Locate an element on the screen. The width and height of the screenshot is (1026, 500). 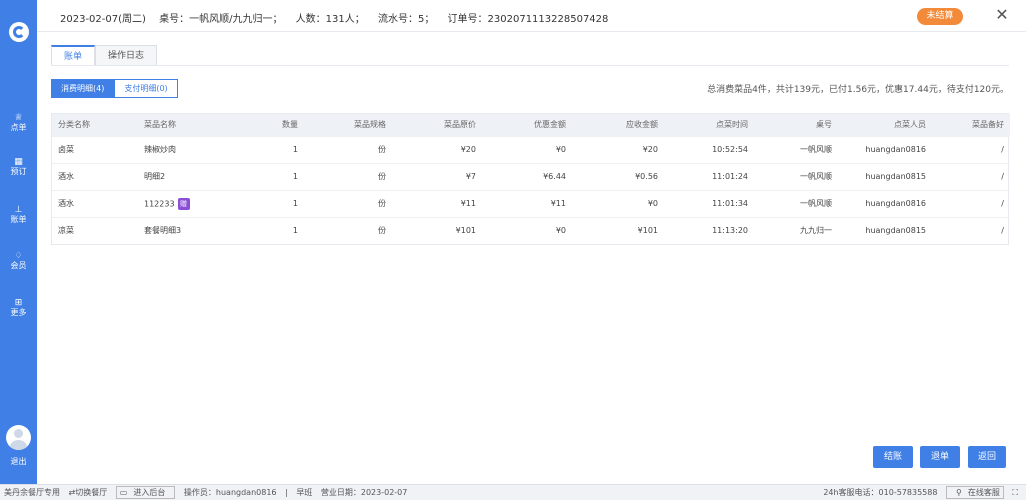
diamond-icon: ♢ is located at coordinates (18, 256).